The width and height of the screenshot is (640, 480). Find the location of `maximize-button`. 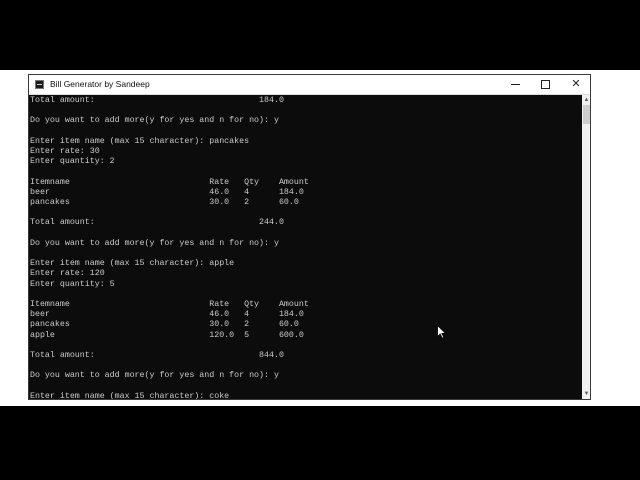

maximize-button is located at coordinates (545, 84).